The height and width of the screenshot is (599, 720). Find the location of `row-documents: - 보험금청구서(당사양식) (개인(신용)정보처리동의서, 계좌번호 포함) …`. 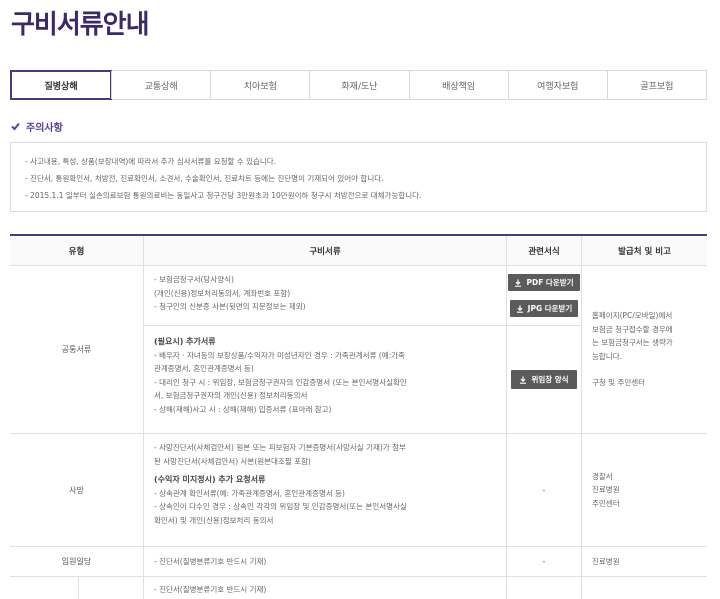

row-documents: - 보험금청구서(당사양식) (개인(신용)정보처리동의서, 계좌번호 포함) … is located at coordinates (324, 349).